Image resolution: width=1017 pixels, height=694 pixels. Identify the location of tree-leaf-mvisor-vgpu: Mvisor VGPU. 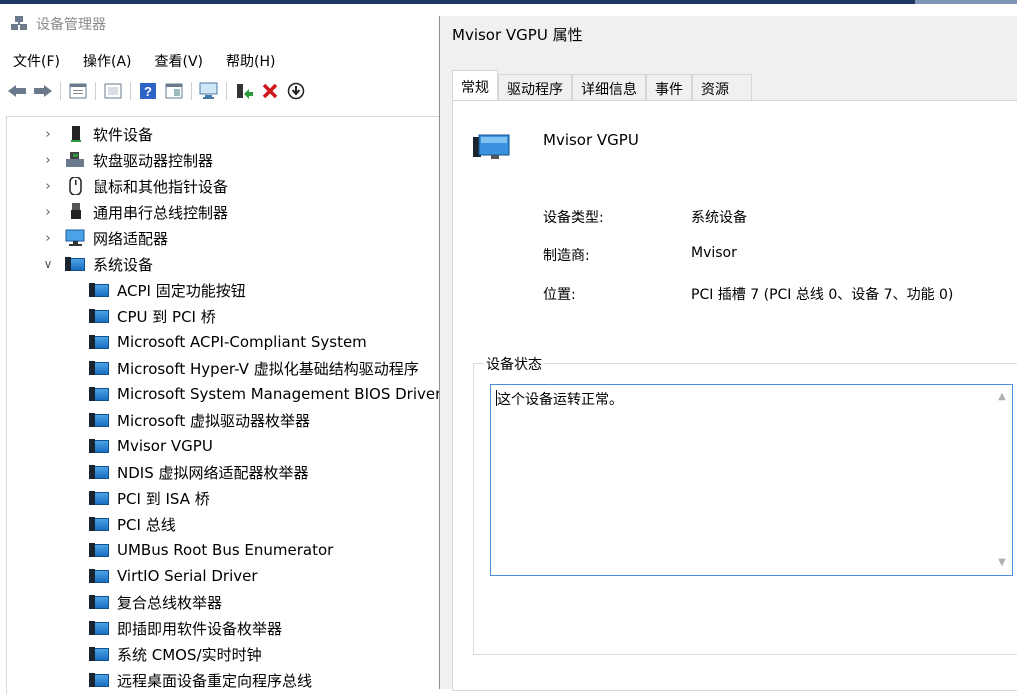
(151, 446).